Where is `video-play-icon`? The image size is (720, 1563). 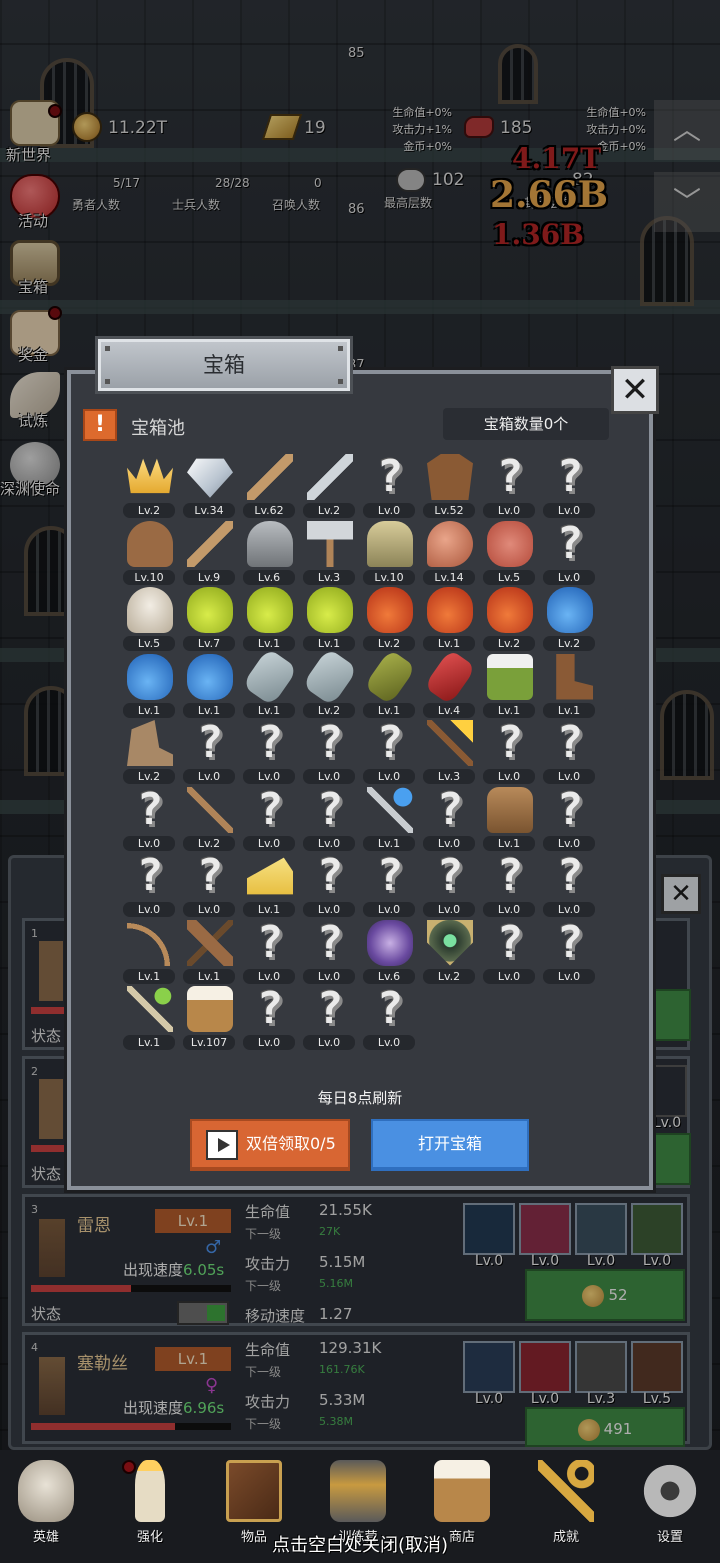
video-play-icon is located at coordinates (222, 1145).